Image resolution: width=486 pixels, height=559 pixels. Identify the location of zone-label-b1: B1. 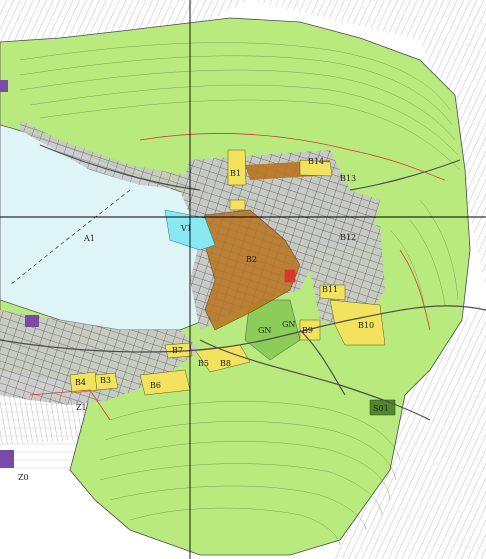
(235, 173).